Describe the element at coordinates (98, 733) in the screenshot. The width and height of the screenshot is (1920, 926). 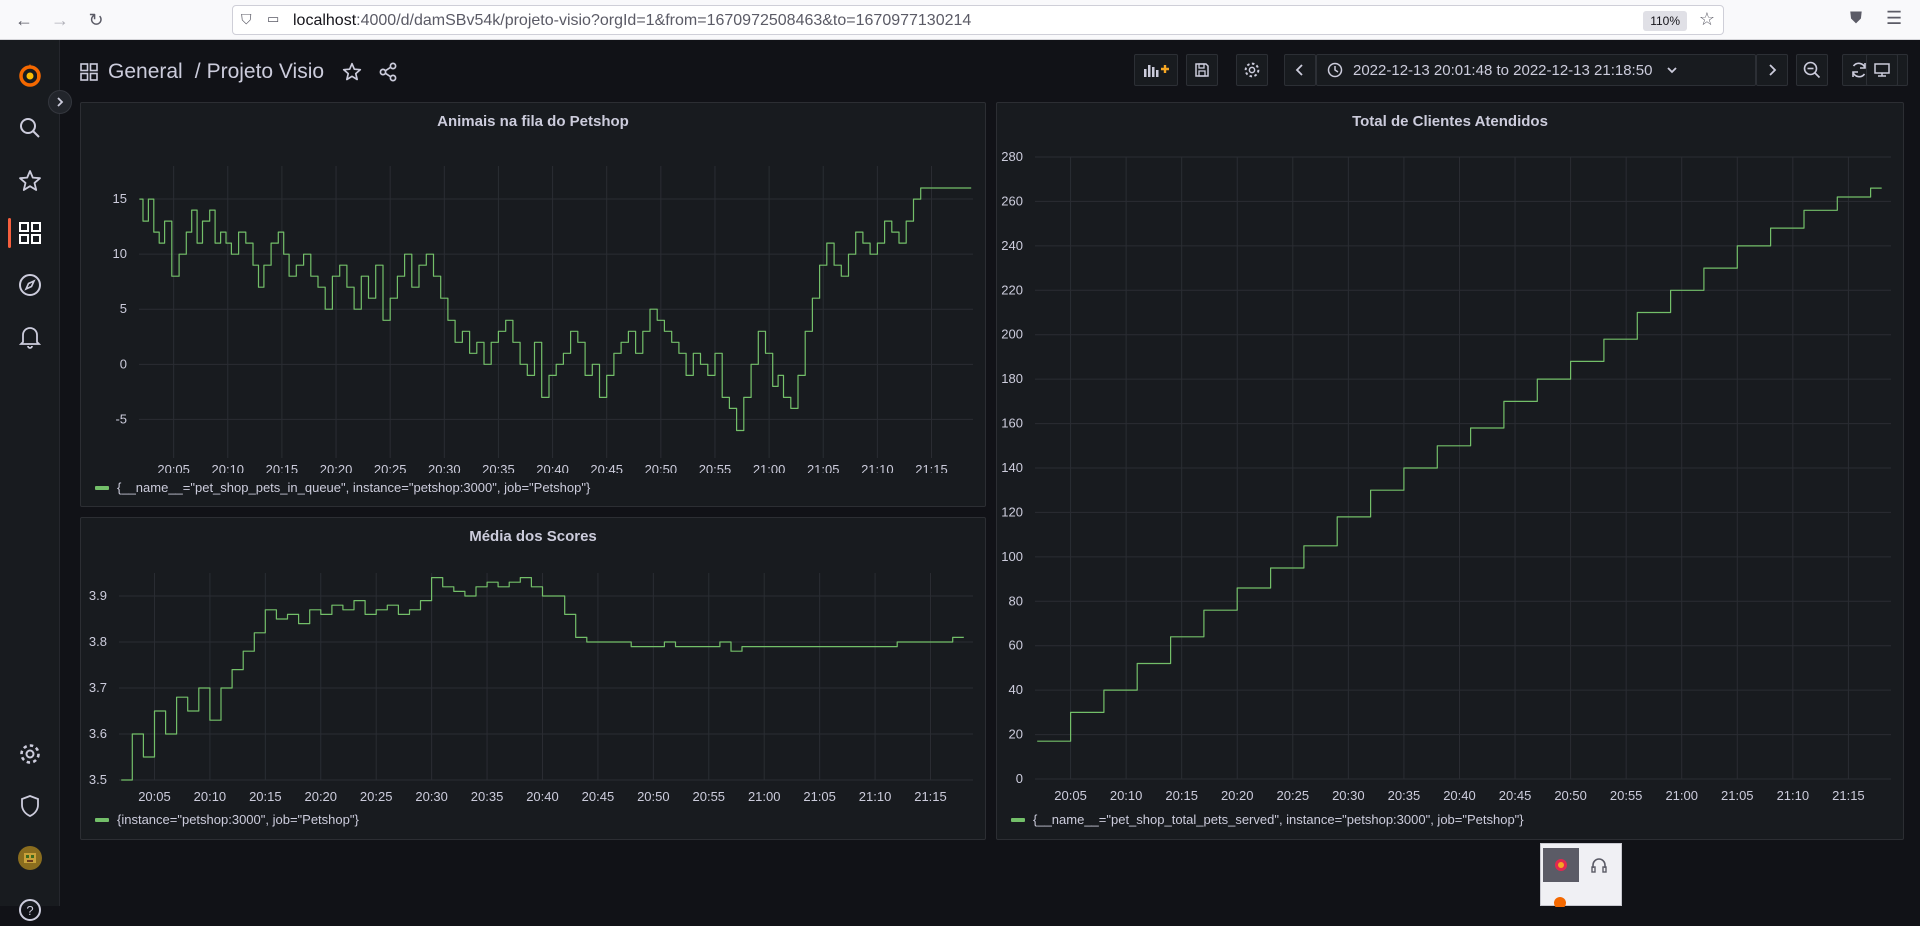
I see `y-tick-label: 3.6` at that location.